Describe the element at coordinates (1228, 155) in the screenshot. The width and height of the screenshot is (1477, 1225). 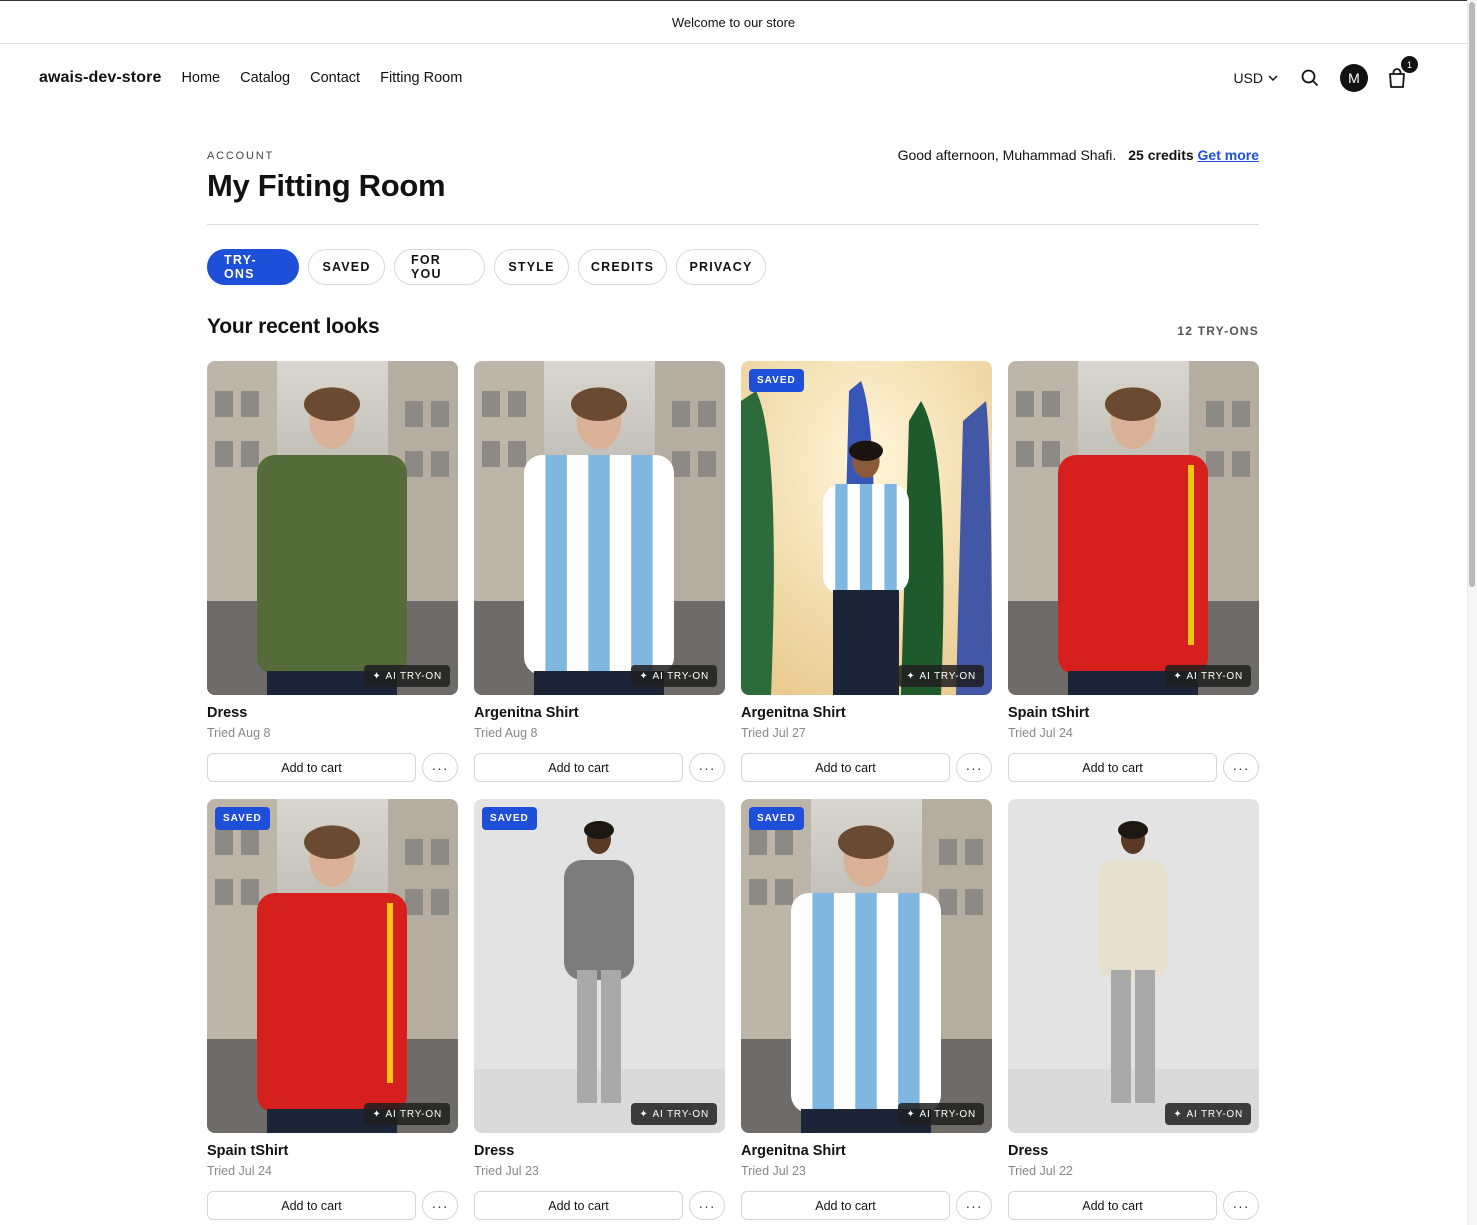
I see `get-more-credits-link: Get more` at that location.